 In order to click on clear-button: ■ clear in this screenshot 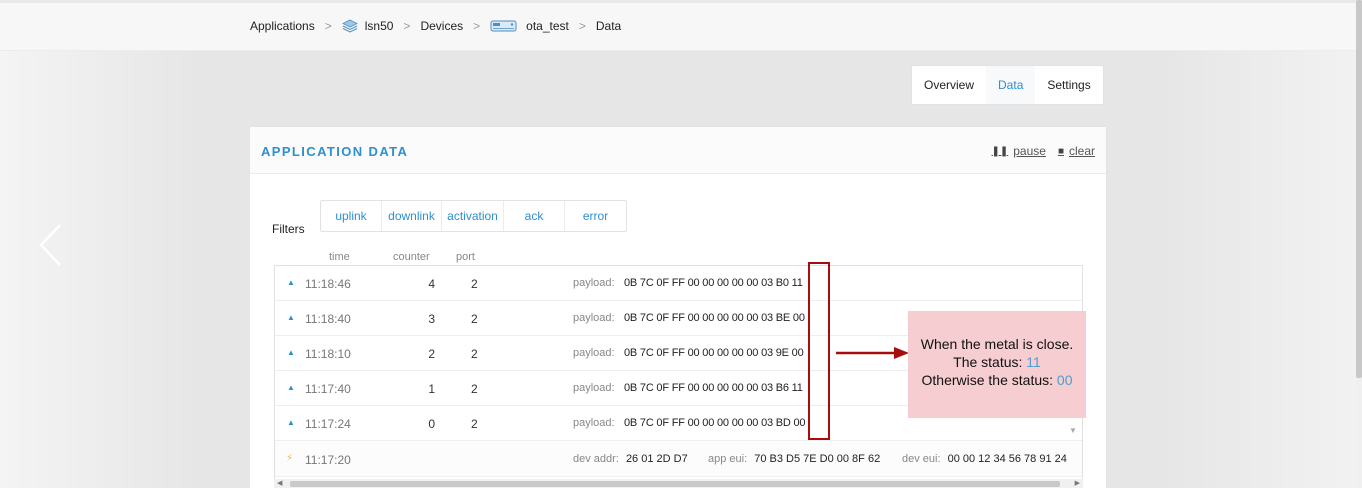, I will do `click(1076, 151)`.